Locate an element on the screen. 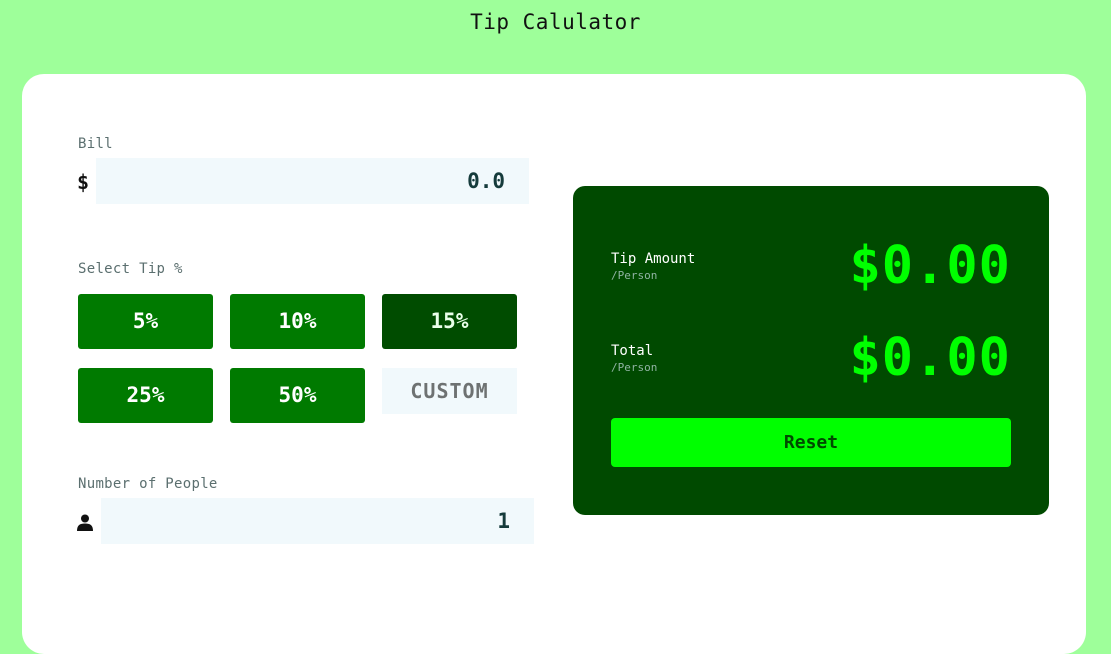 Image resolution: width=1111 pixels, height=654 pixels. tip-50-button: 50% is located at coordinates (297, 395).